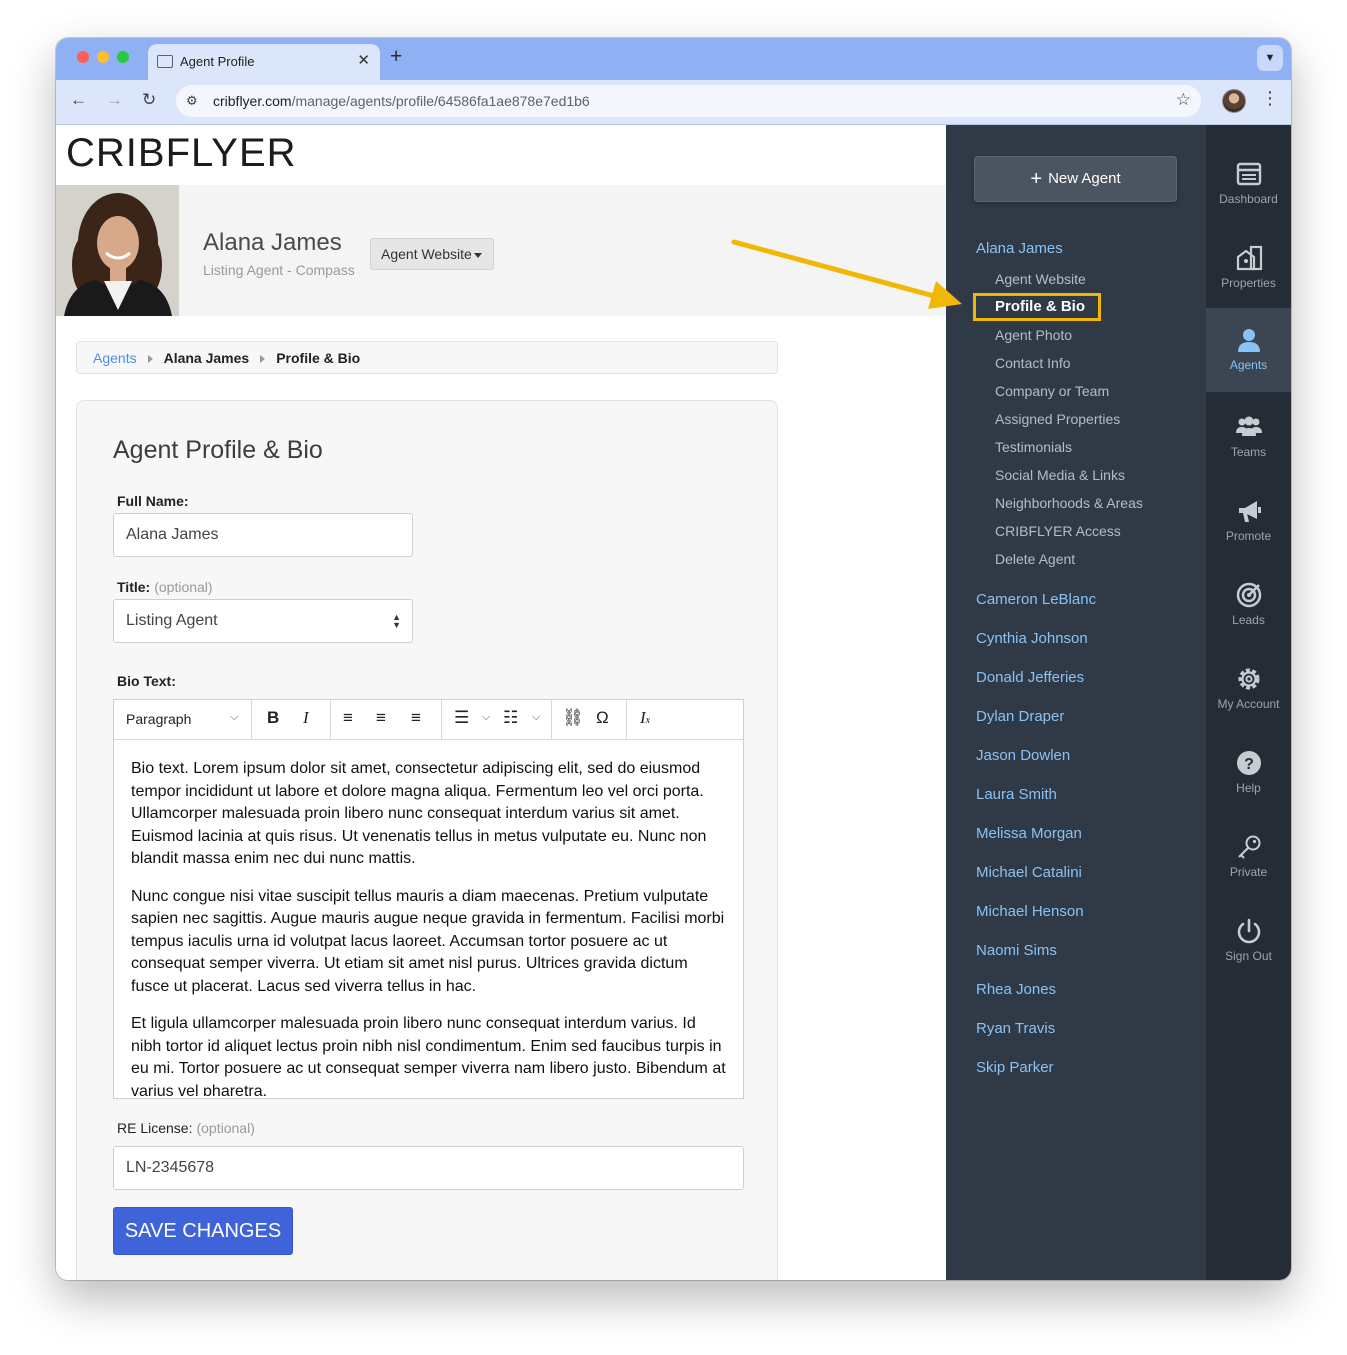 The height and width of the screenshot is (1355, 1347). I want to click on clear-formatting-icon: Ix, so click(645, 718).